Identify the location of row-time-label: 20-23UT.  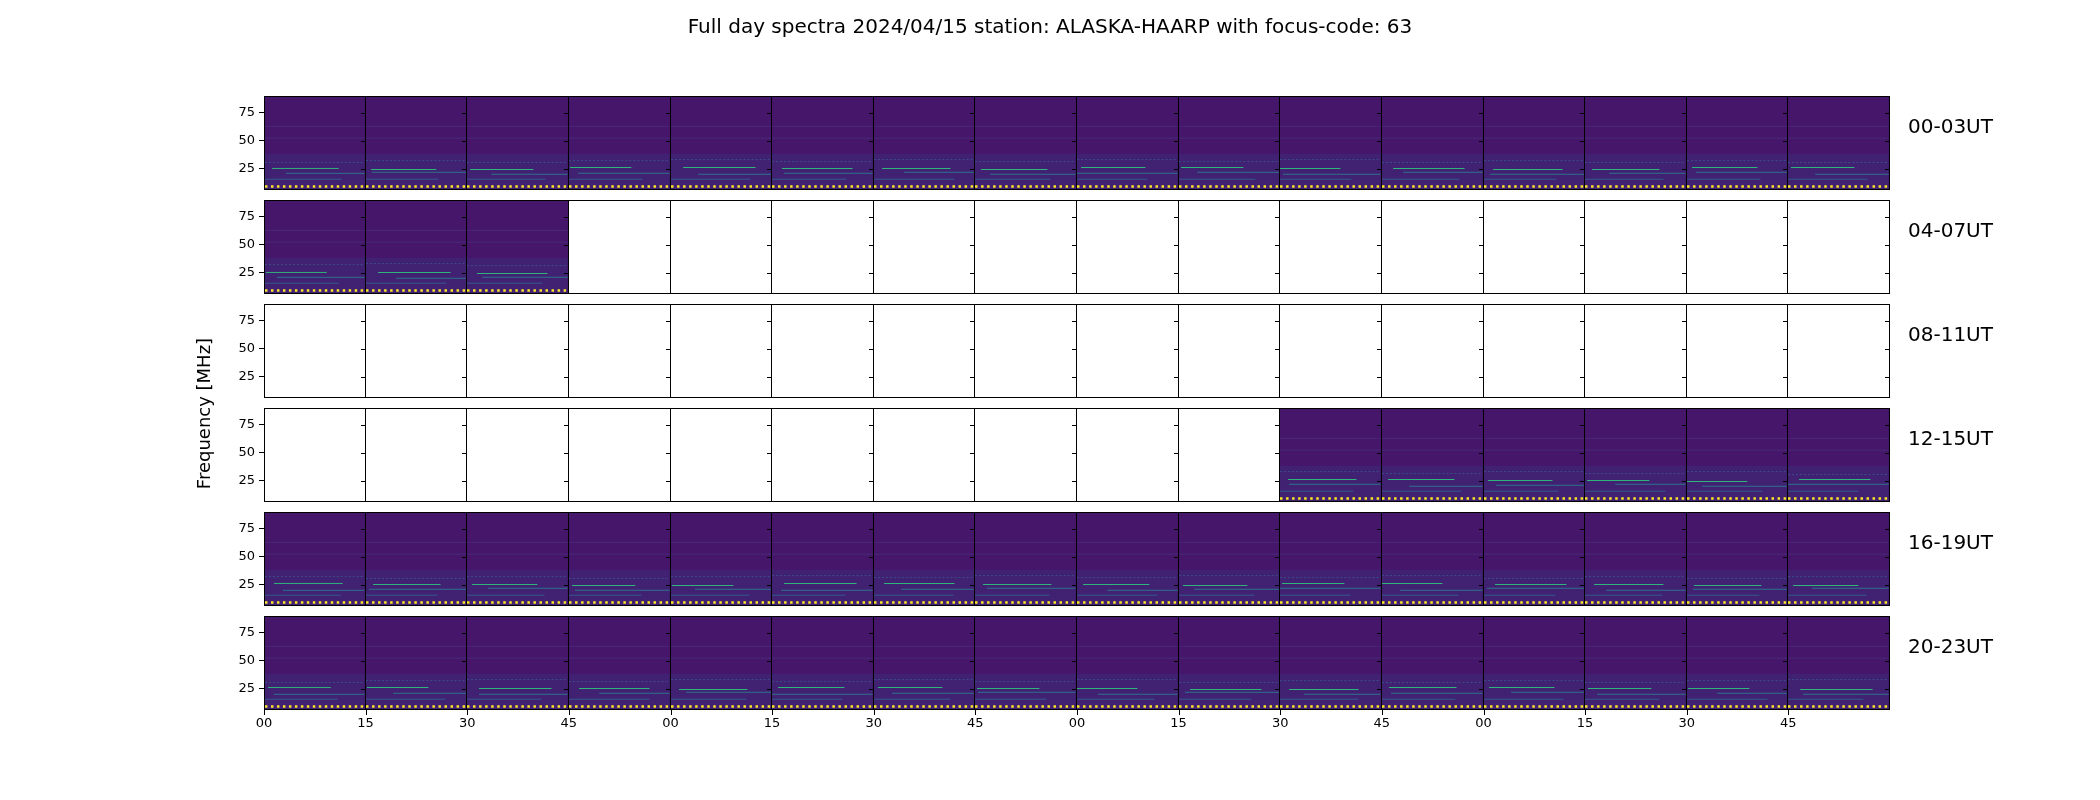
(1950, 646).